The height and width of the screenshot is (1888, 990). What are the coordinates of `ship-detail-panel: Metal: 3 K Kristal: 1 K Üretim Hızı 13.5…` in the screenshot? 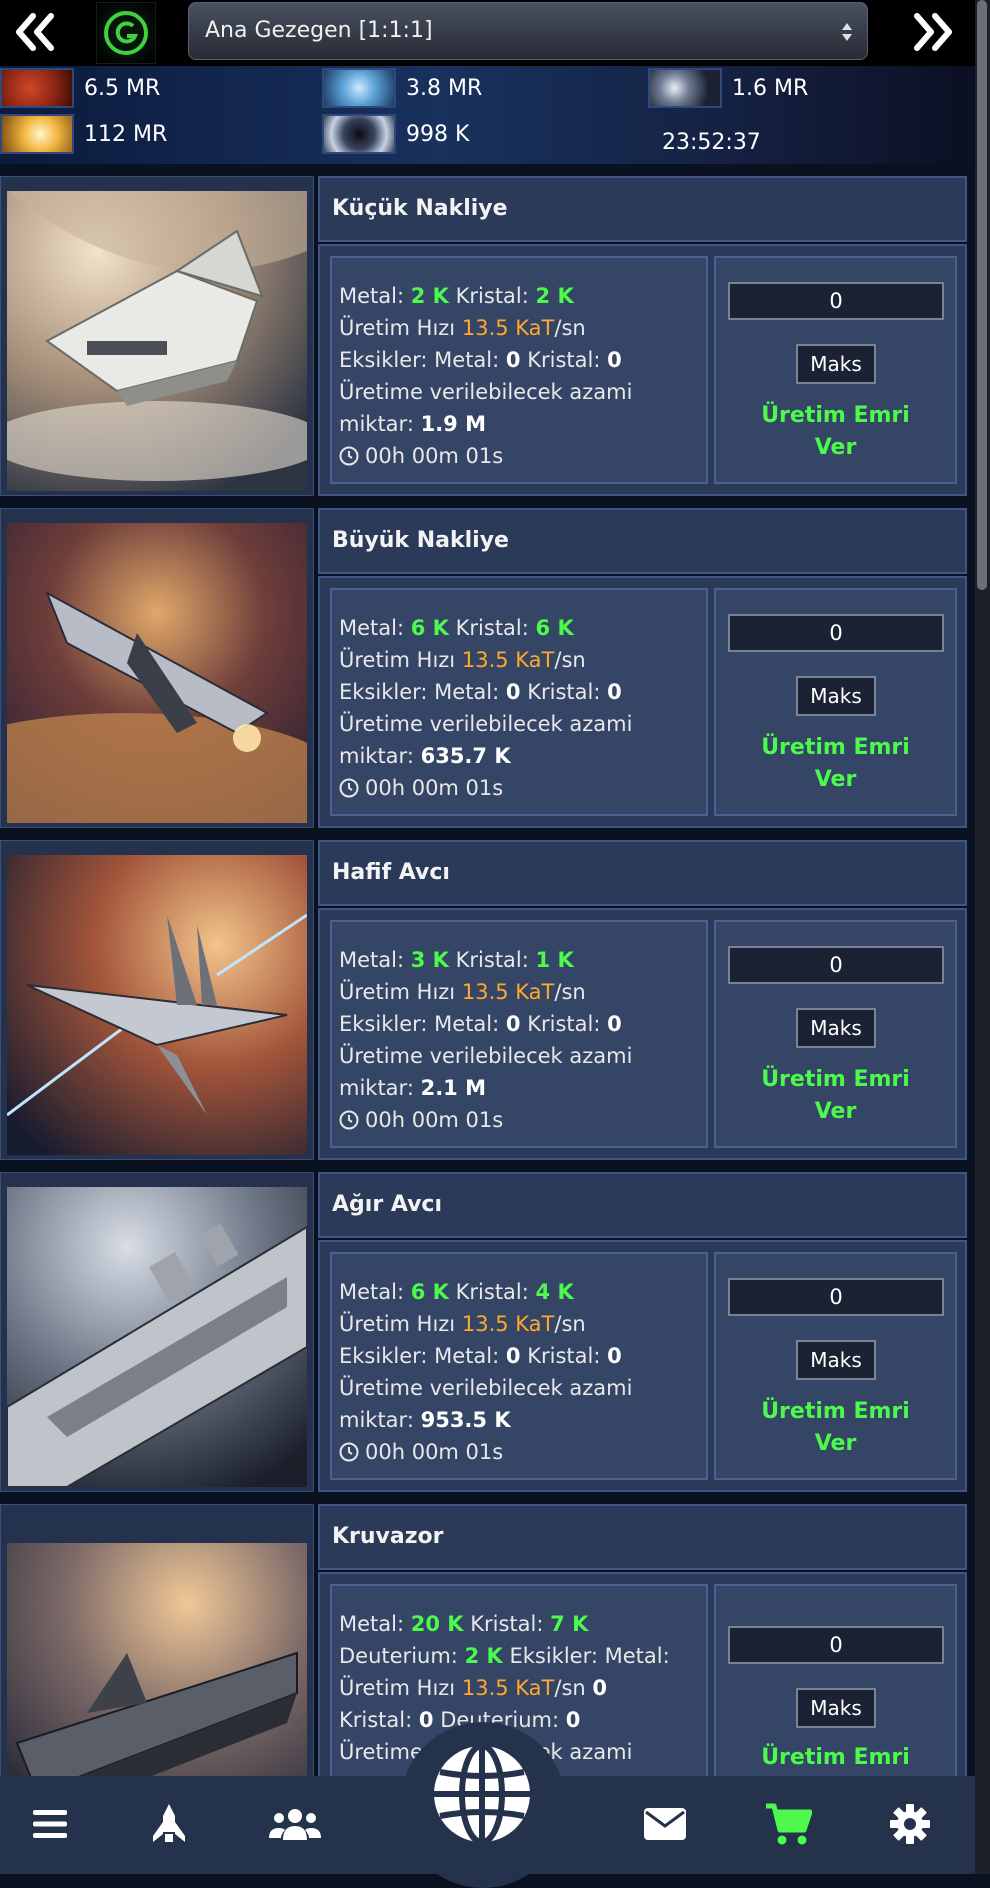 It's located at (642, 1034).